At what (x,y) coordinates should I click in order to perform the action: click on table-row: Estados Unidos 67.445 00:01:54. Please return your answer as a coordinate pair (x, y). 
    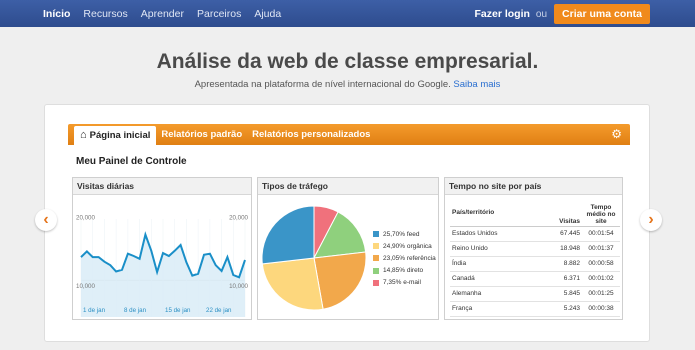
    Looking at the image, I should click on (535, 234).